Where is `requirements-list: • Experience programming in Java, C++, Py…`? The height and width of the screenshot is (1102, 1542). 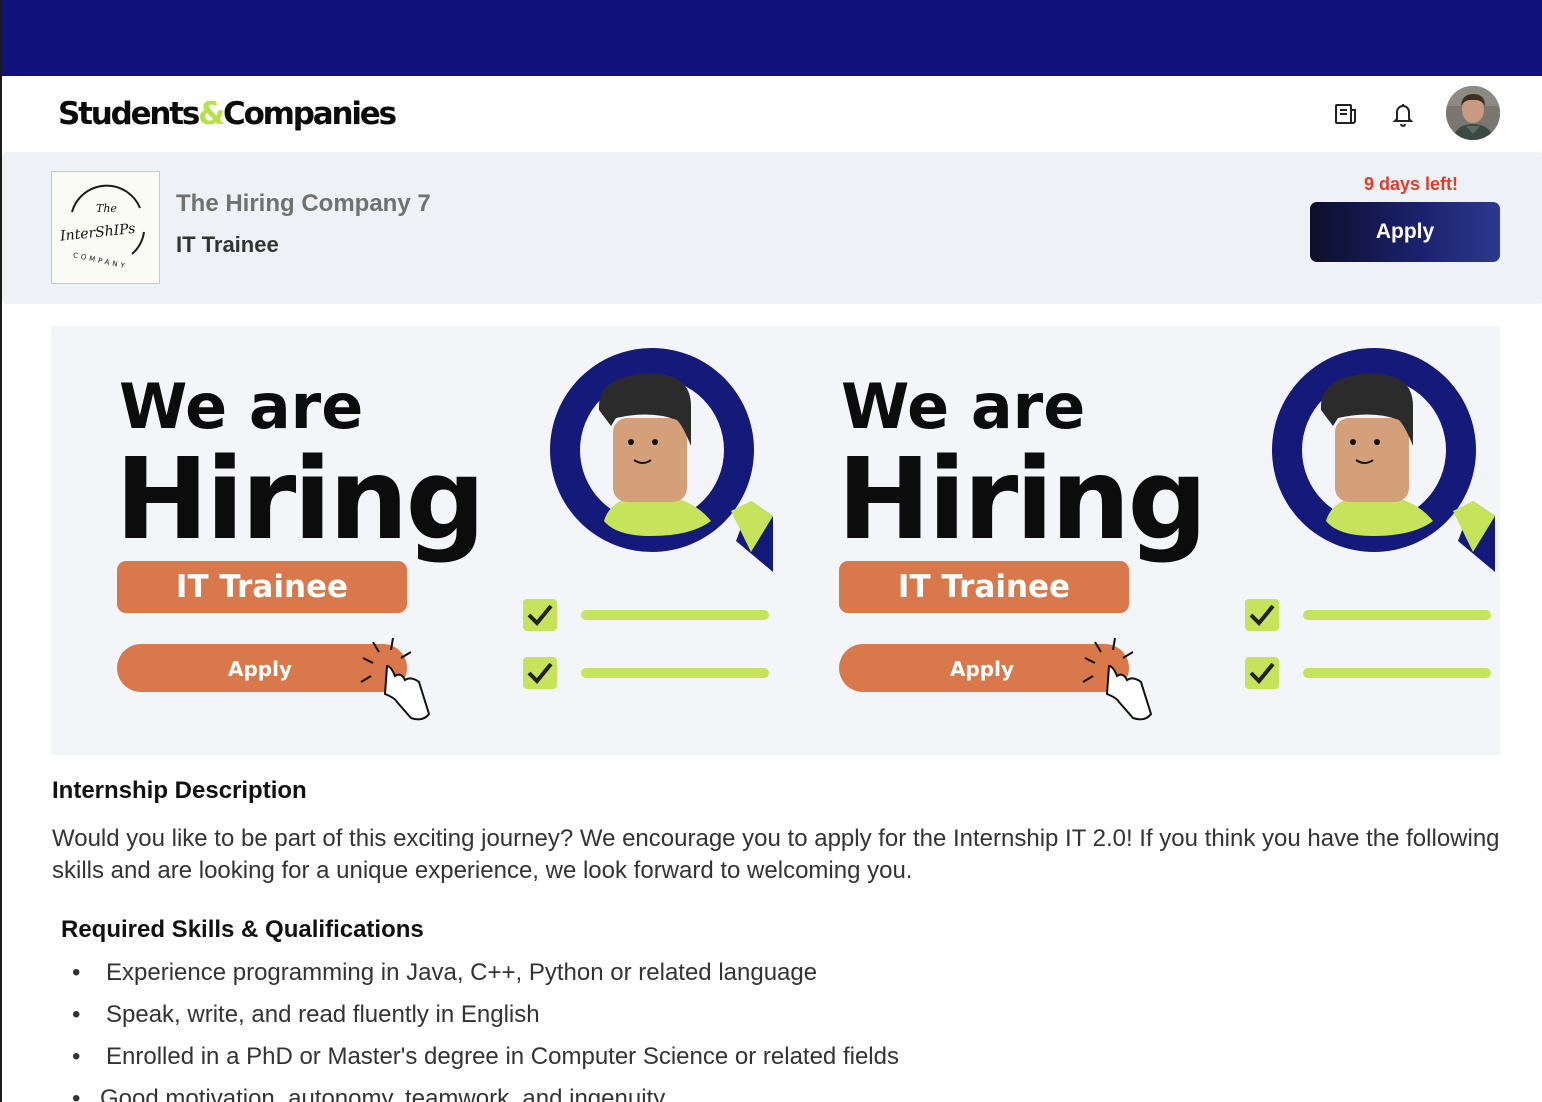 requirements-list: • Experience programming in Java, C++, Py… is located at coordinates (485, 1029).